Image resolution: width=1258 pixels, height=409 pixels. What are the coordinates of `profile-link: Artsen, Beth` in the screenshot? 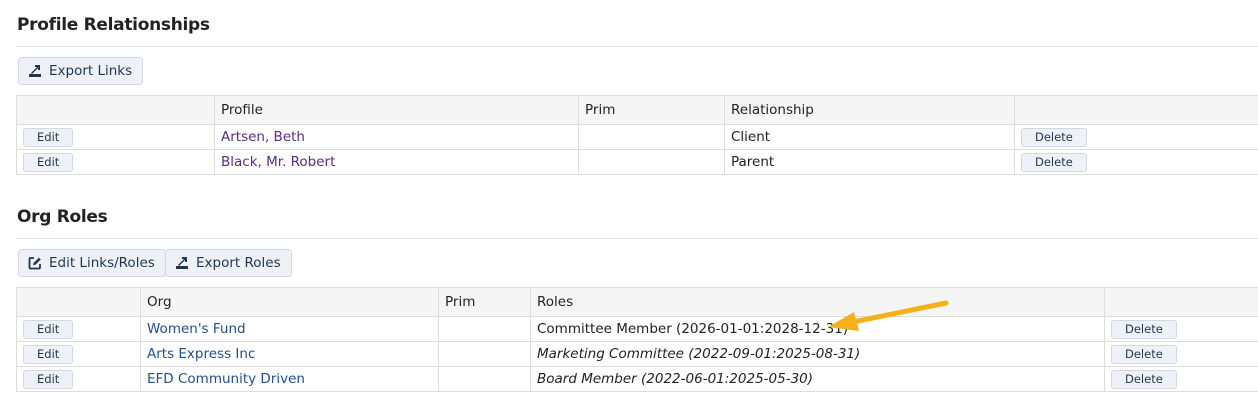 It's located at (263, 137).